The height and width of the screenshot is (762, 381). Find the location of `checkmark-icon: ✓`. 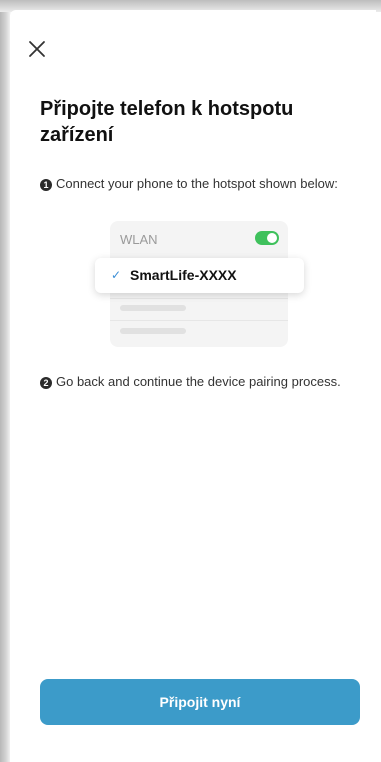

checkmark-icon: ✓ is located at coordinates (116, 275).